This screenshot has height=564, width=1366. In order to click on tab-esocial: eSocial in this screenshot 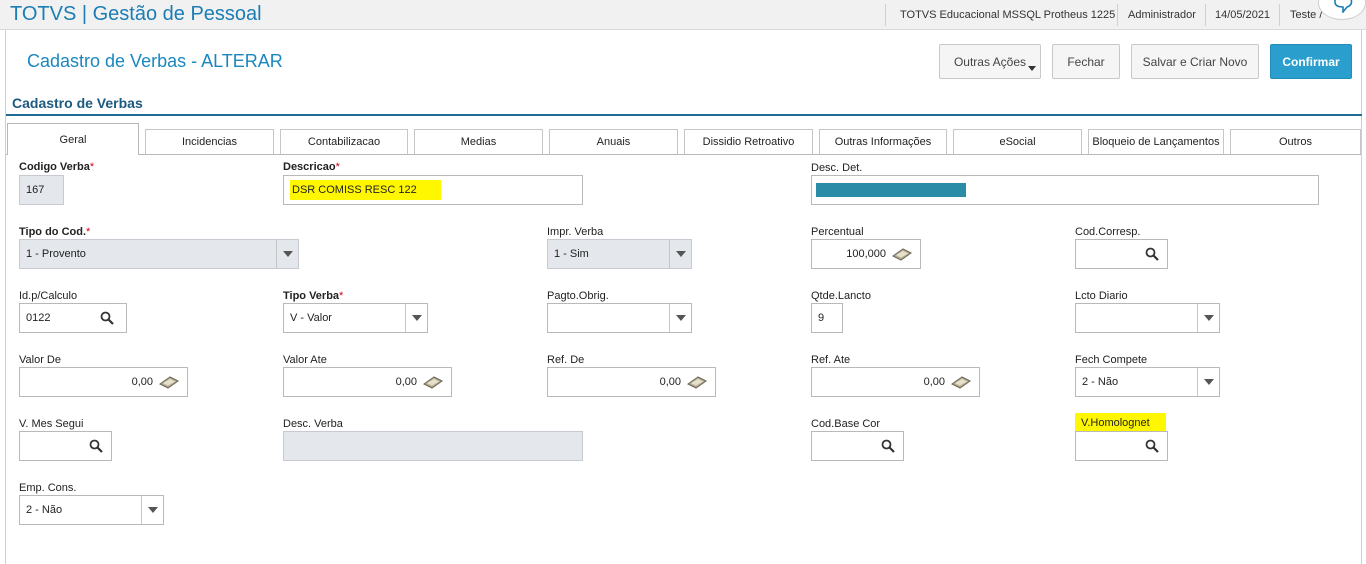, I will do `click(1017, 141)`.